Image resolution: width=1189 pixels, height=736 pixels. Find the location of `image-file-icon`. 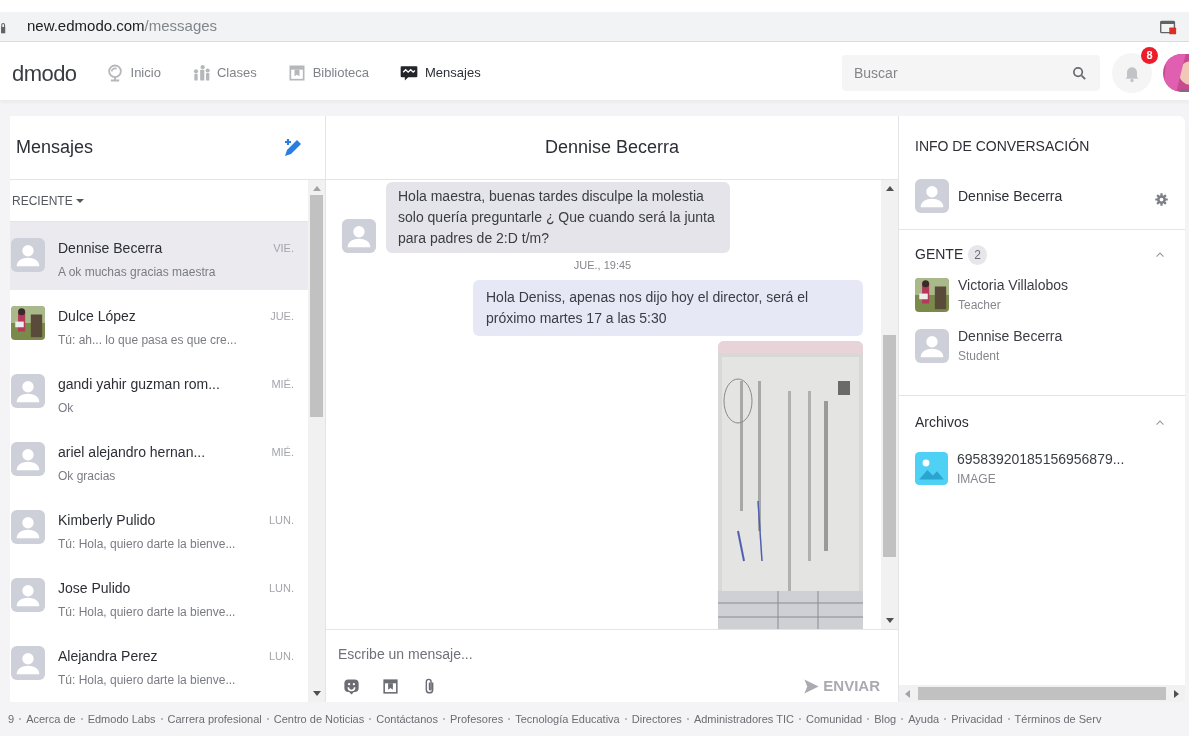

image-file-icon is located at coordinates (931, 468).